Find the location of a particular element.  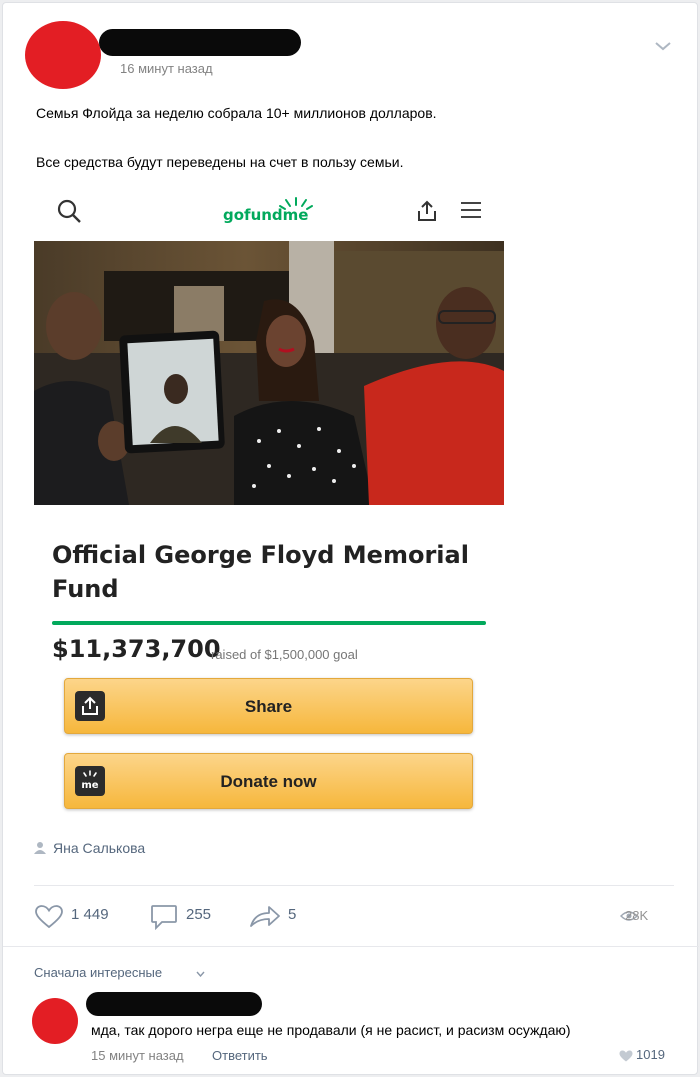

commenter-avatar is located at coordinates (55, 1021).